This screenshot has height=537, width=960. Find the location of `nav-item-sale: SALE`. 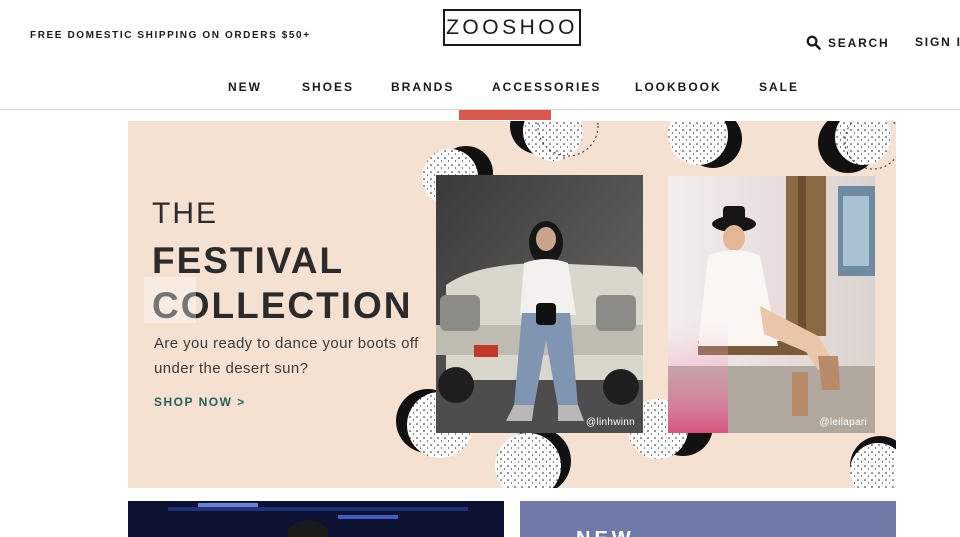

nav-item-sale: SALE is located at coordinates (779, 87).